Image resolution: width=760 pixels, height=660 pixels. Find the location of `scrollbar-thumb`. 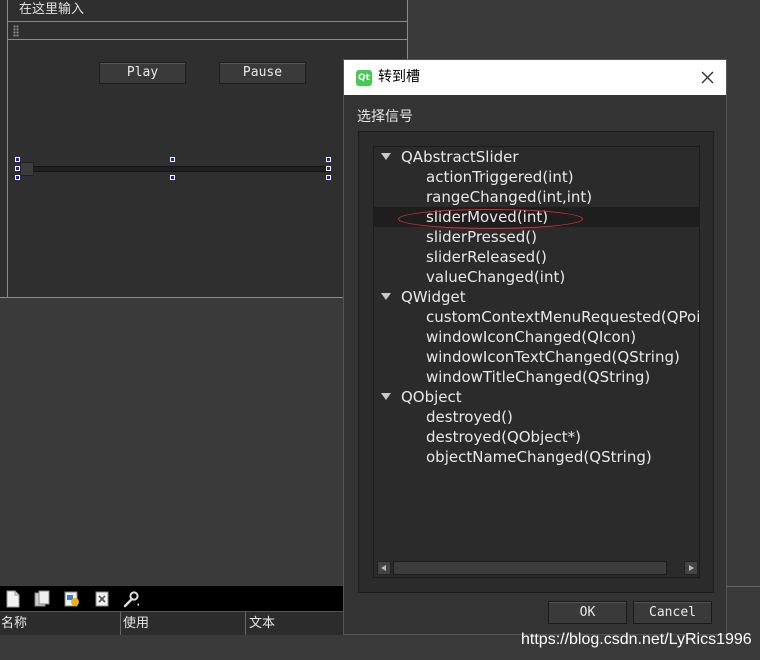

scrollbar-thumb is located at coordinates (530, 568).